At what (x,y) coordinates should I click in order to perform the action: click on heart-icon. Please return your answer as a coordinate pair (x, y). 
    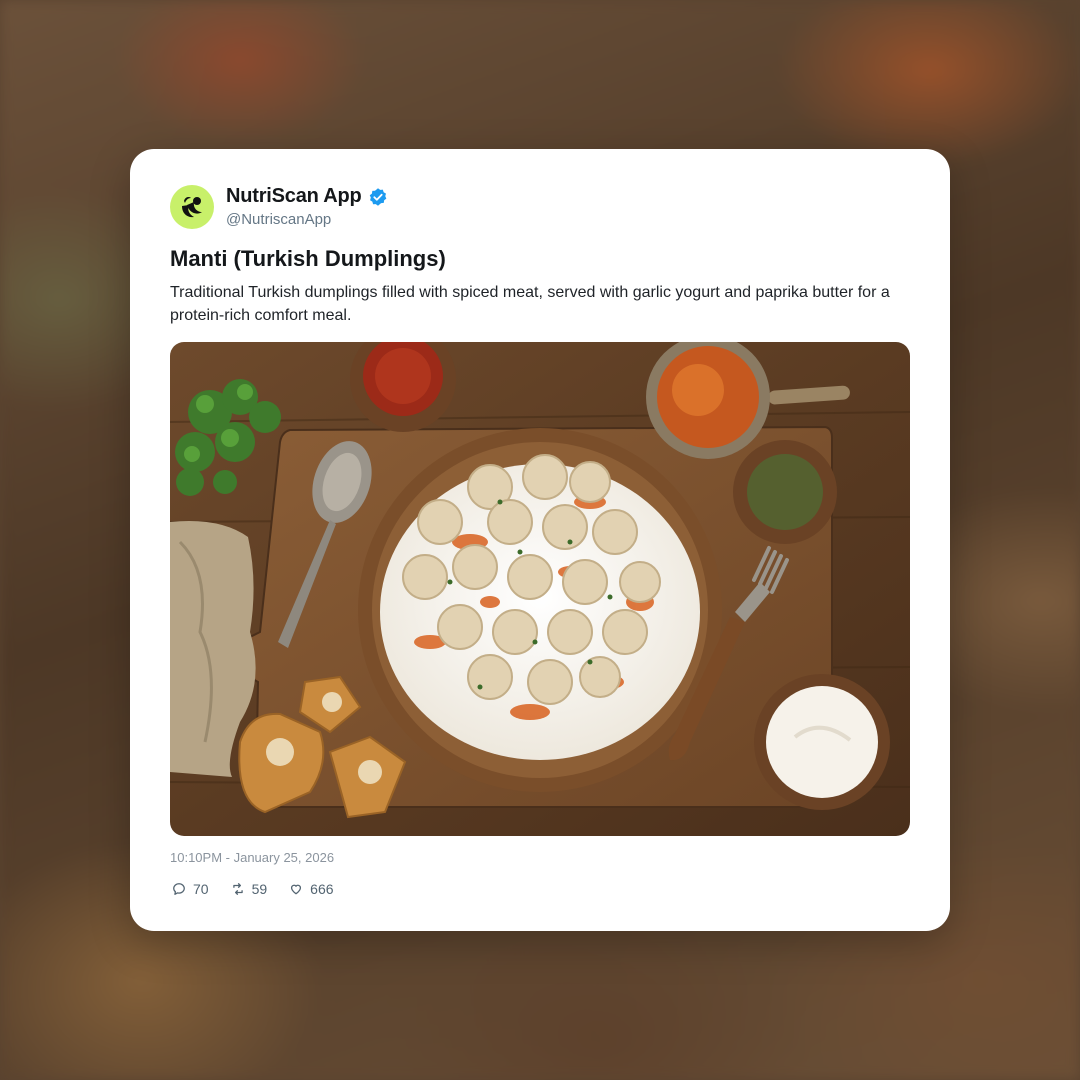
    Looking at the image, I should click on (296, 889).